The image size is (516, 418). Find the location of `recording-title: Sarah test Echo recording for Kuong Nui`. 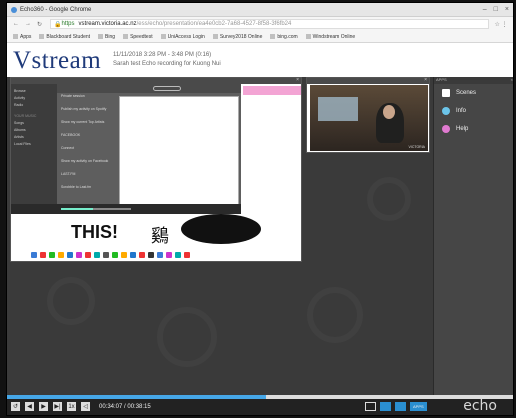

recording-title: Sarah test Echo recording for Kuong Nui is located at coordinates (167, 64).